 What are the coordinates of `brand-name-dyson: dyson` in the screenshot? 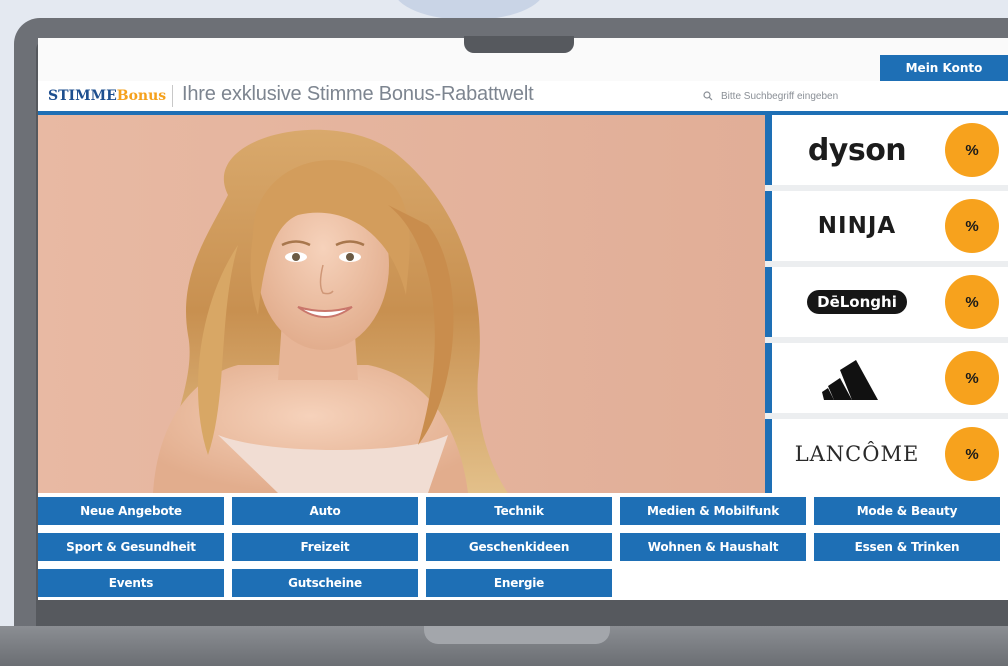 It's located at (857, 150).